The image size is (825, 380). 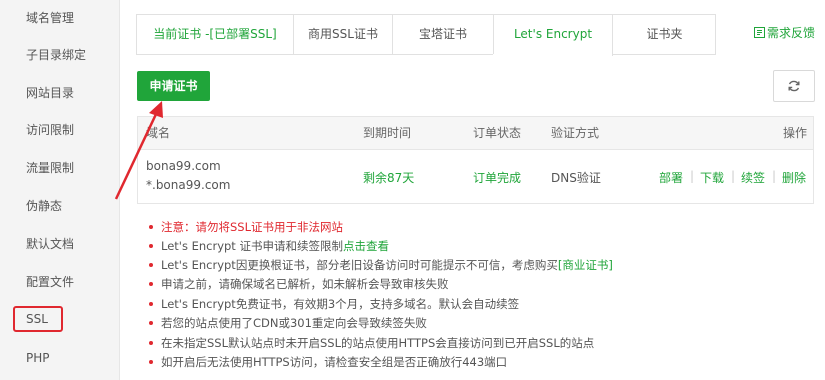 I want to click on sidebar-item-config-file: 配置文件, so click(x=59, y=282).